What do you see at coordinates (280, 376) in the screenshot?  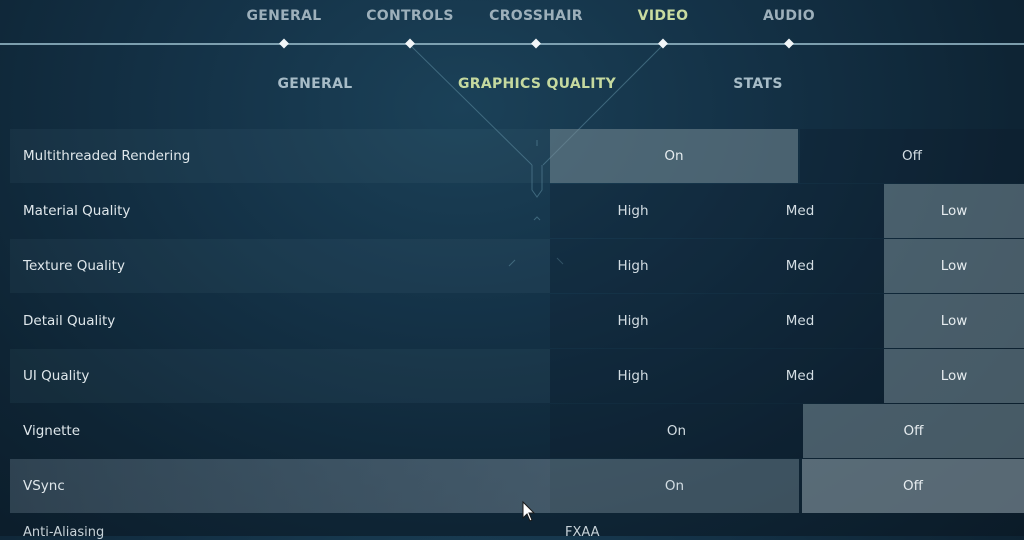 I see `setting-label: UI Quality` at bounding box center [280, 376].